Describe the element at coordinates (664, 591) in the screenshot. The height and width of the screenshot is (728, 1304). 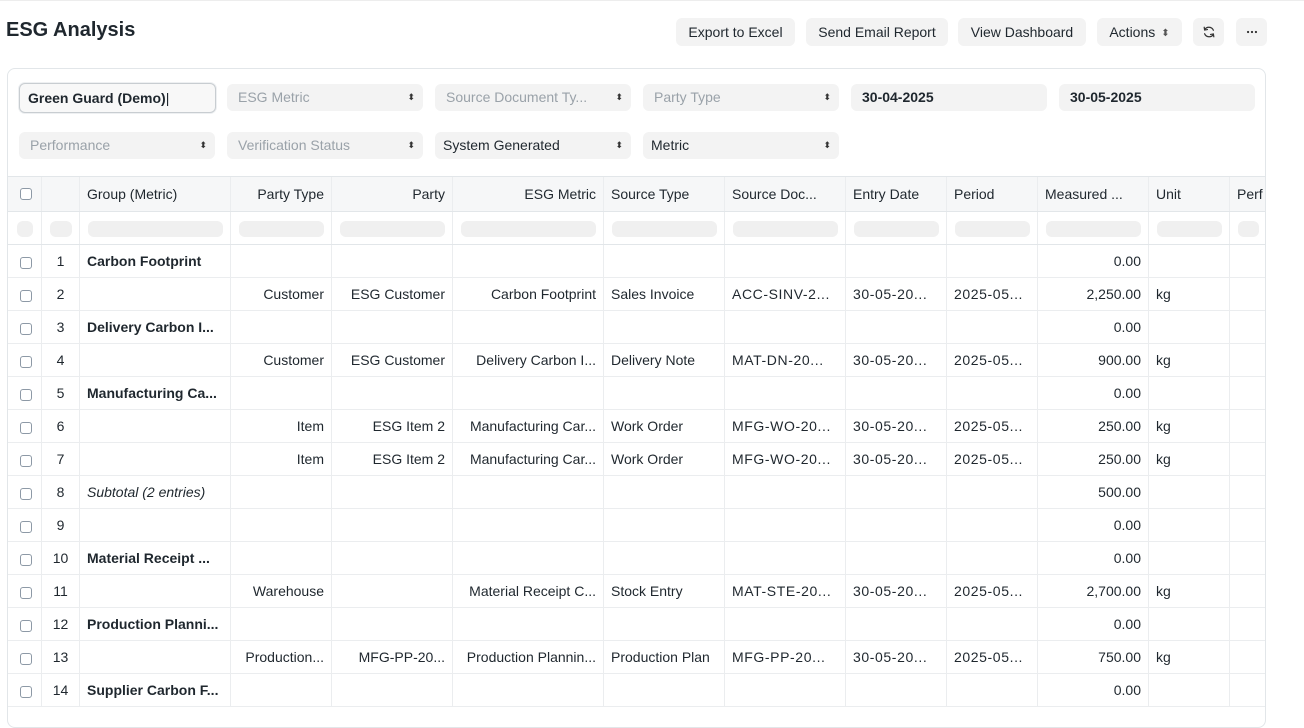
I see `cell-source-type: Stock Entry` at that location.